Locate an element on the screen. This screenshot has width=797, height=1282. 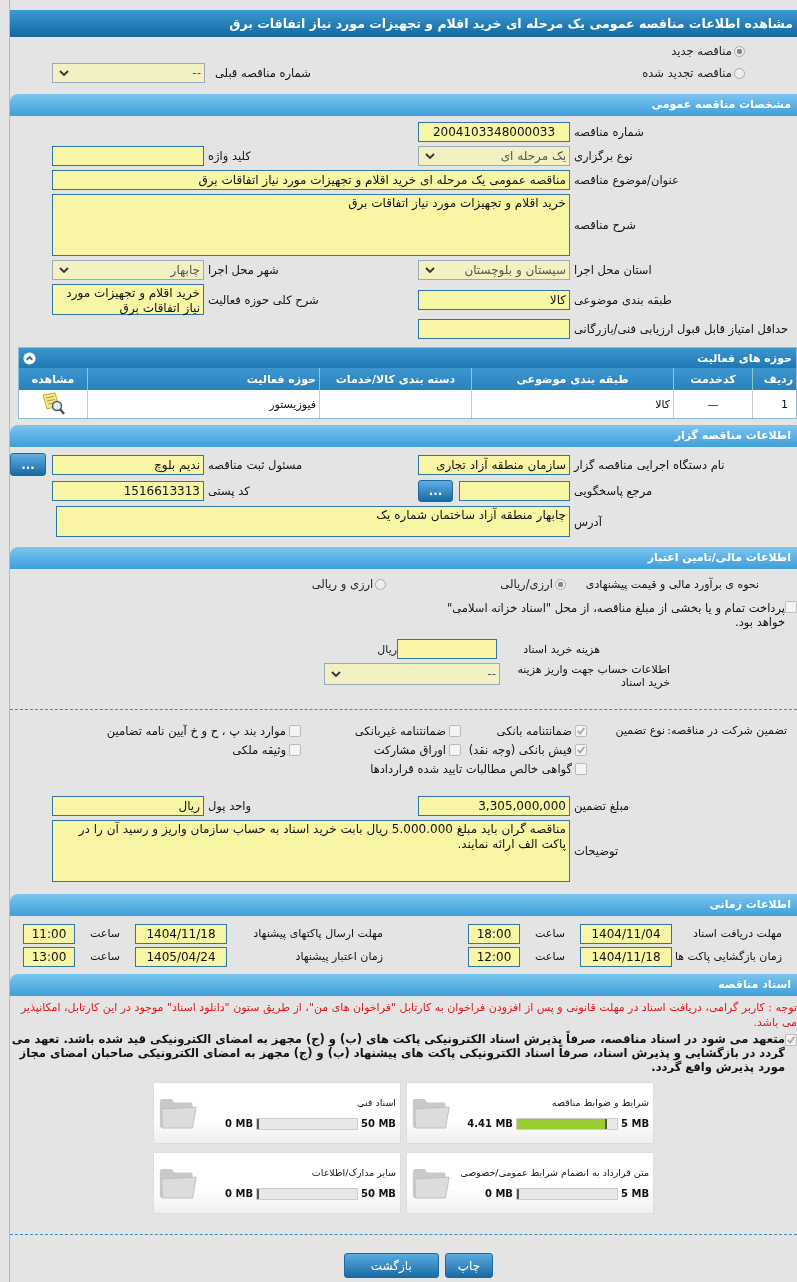
input-field: مناقصه عمومی یک مرحله ای خرید اقلام و تجهیزات مورد نیاز اتفاقات برق is located at coordinates (311, 180).